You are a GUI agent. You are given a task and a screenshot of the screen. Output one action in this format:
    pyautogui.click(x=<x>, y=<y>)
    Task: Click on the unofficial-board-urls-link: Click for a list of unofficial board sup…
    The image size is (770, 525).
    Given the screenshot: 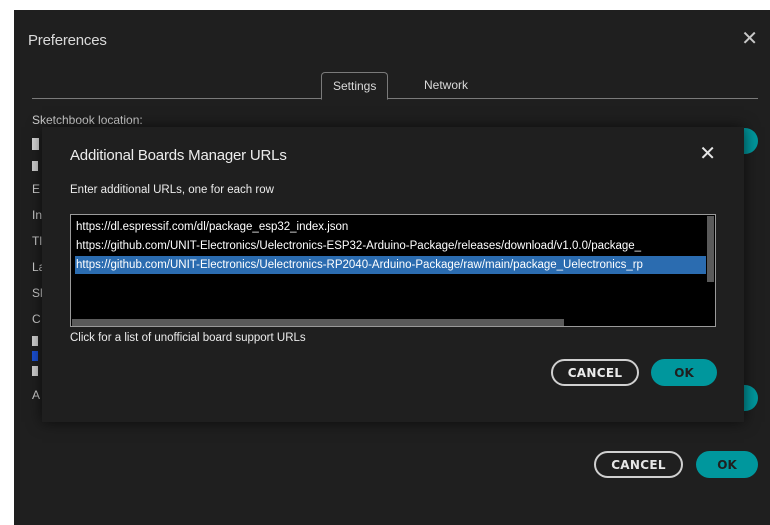 What is the action you would take?
    pyautogui.click(x=188, y=338)
    